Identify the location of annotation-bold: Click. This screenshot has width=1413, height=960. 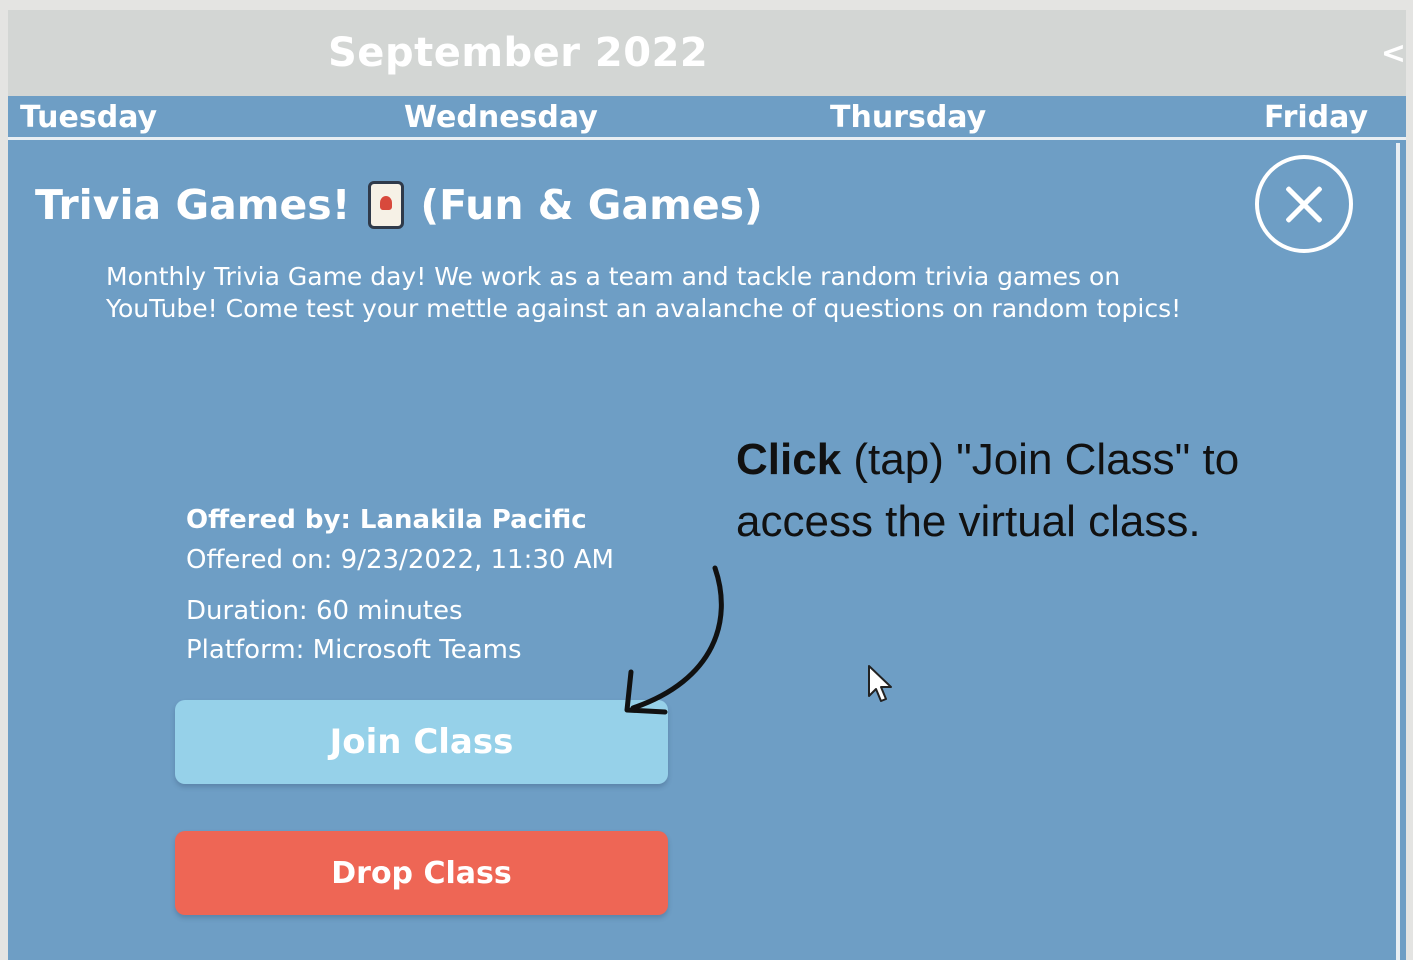
(789, 459).